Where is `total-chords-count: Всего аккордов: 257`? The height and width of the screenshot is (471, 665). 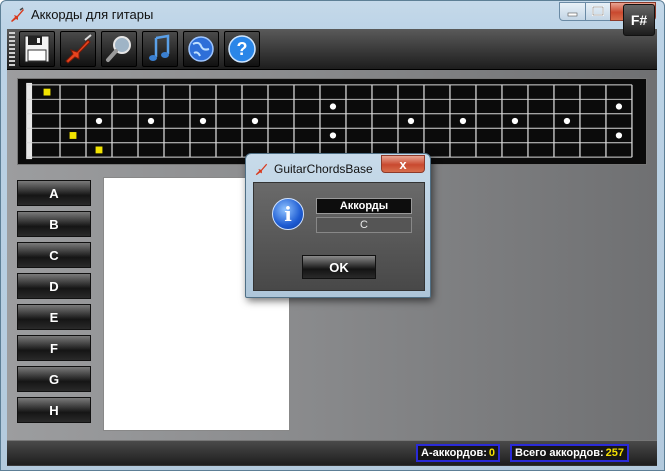 total-chords-count: Всего аккордов: 257 is located at coordinates (570, 453).